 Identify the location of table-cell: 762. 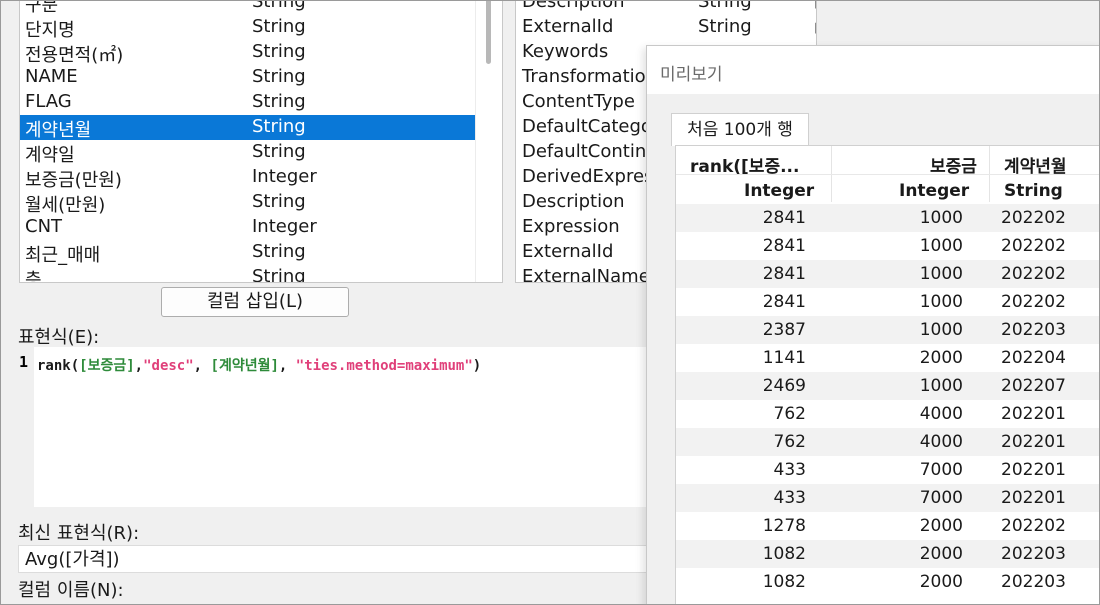
(789, 442).